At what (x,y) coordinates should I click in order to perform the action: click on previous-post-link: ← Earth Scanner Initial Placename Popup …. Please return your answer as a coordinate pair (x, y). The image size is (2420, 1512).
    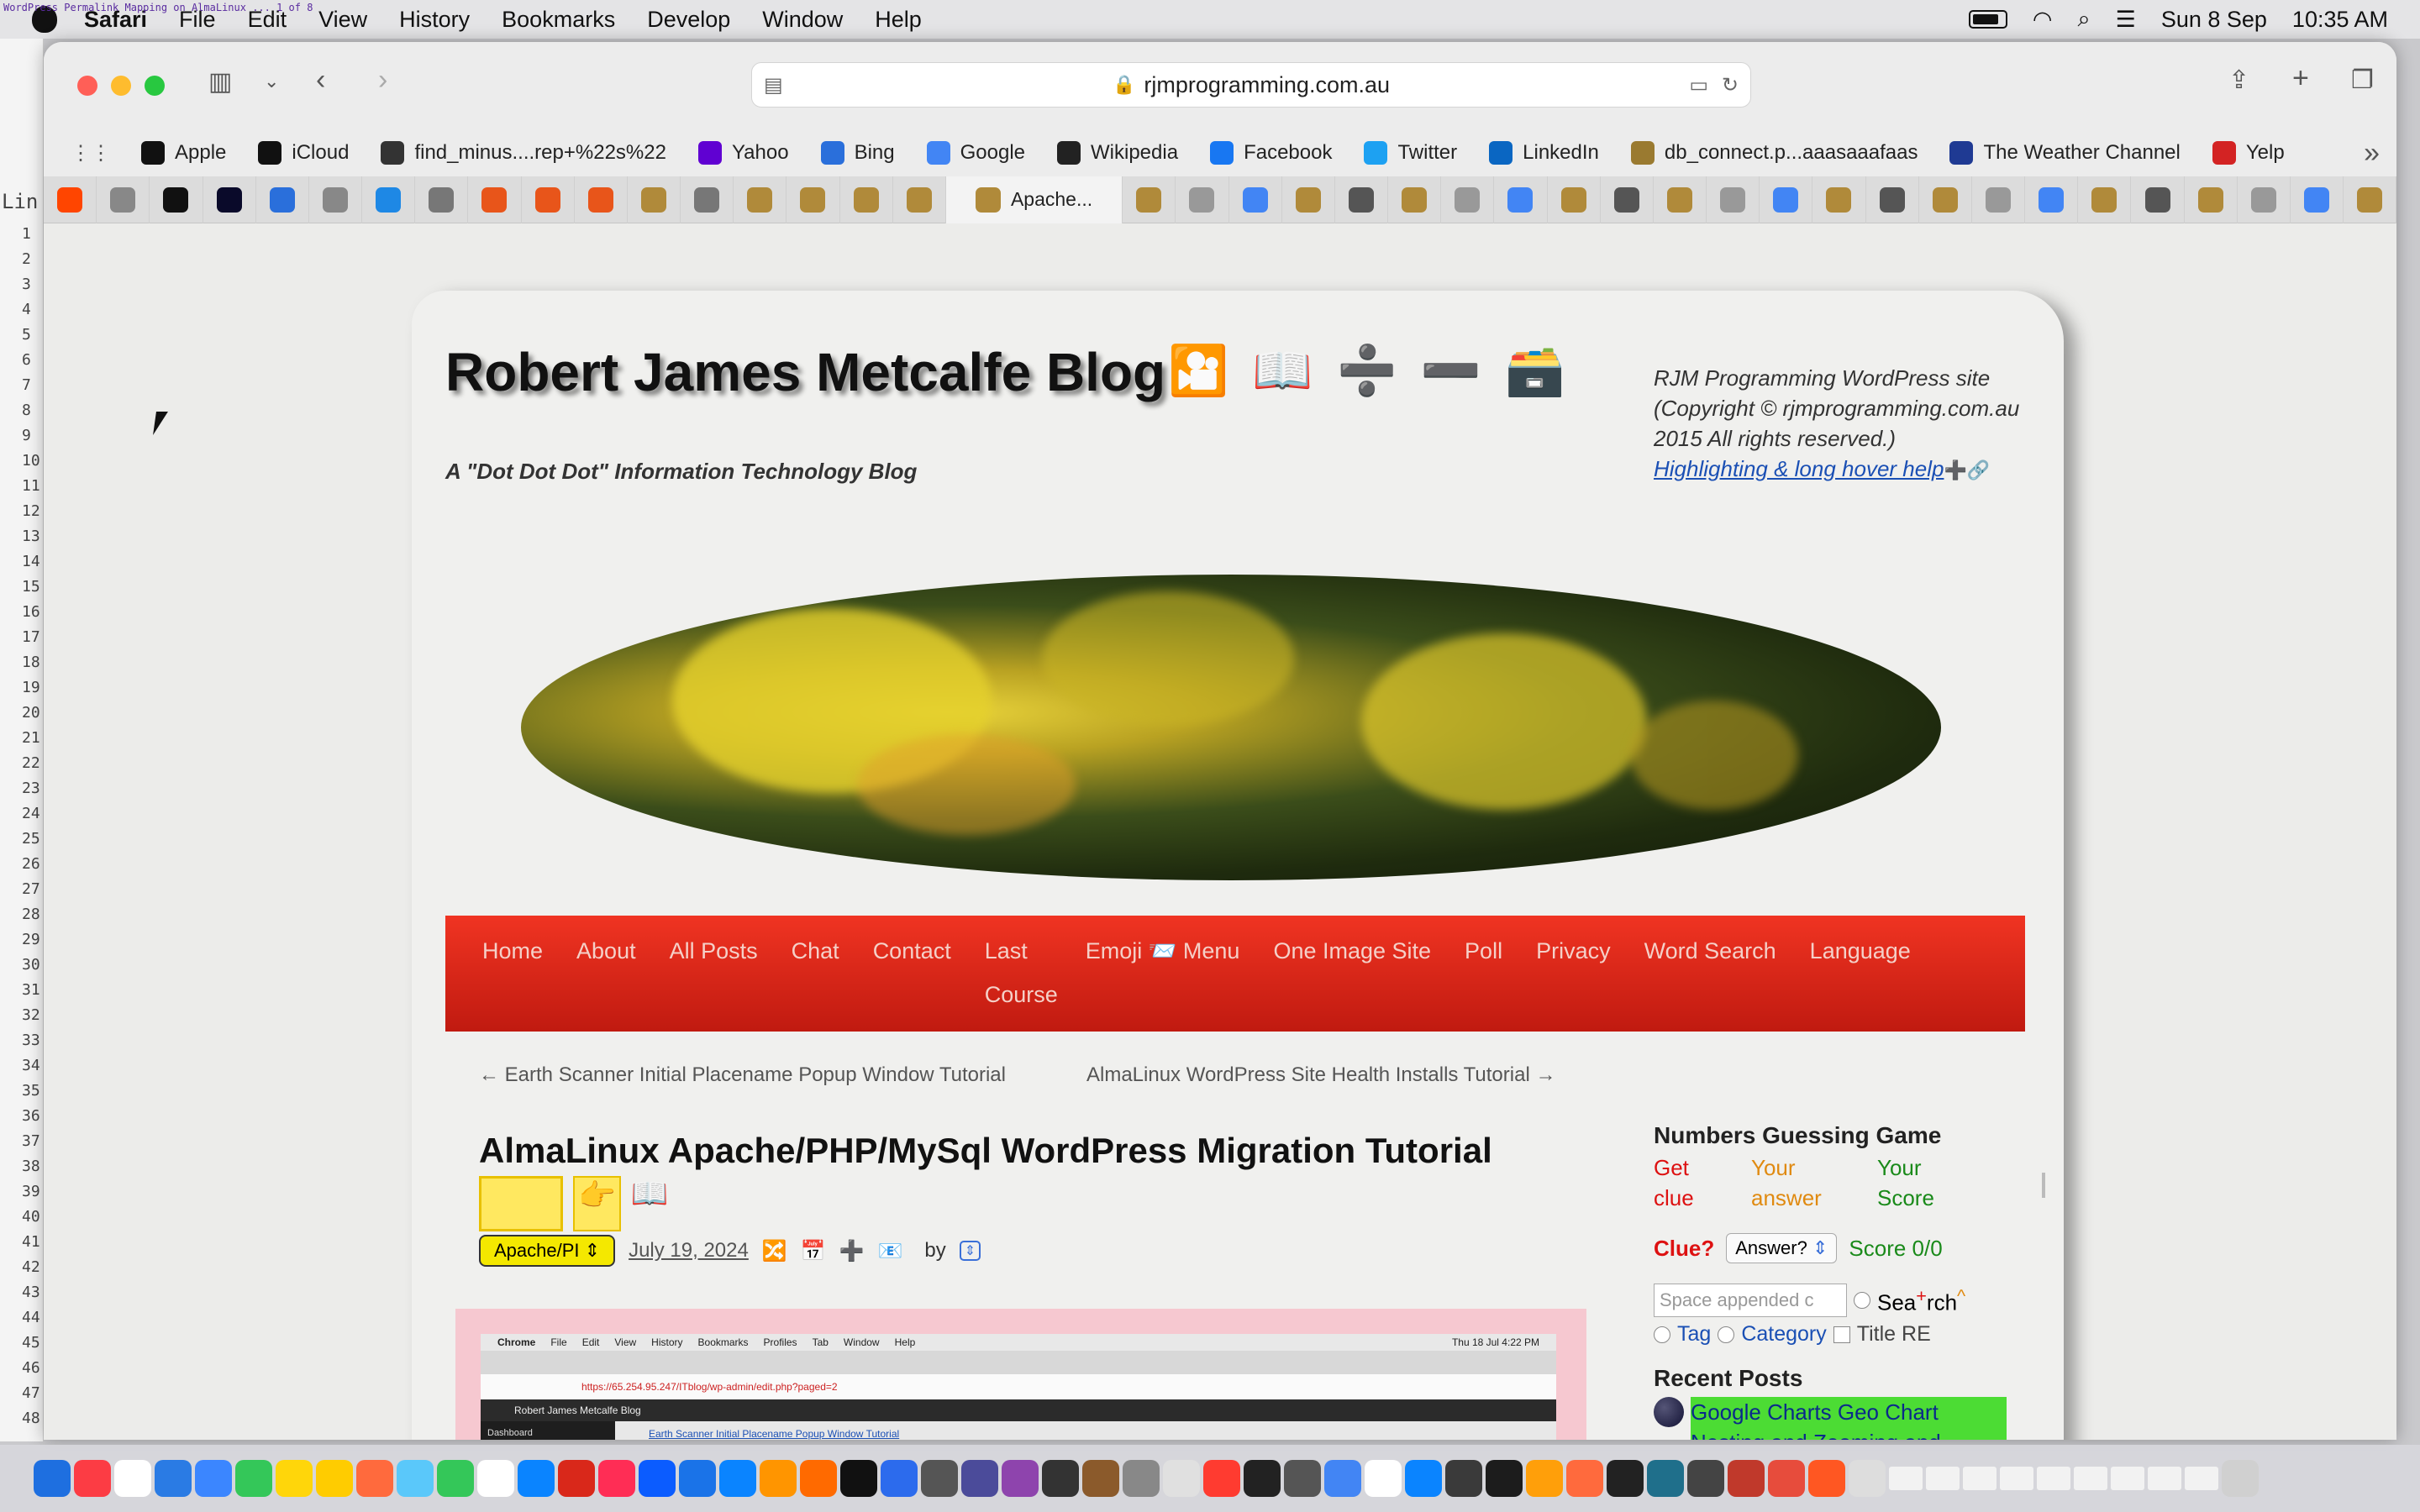
    Looking at the image, I should click on (742, 1075).